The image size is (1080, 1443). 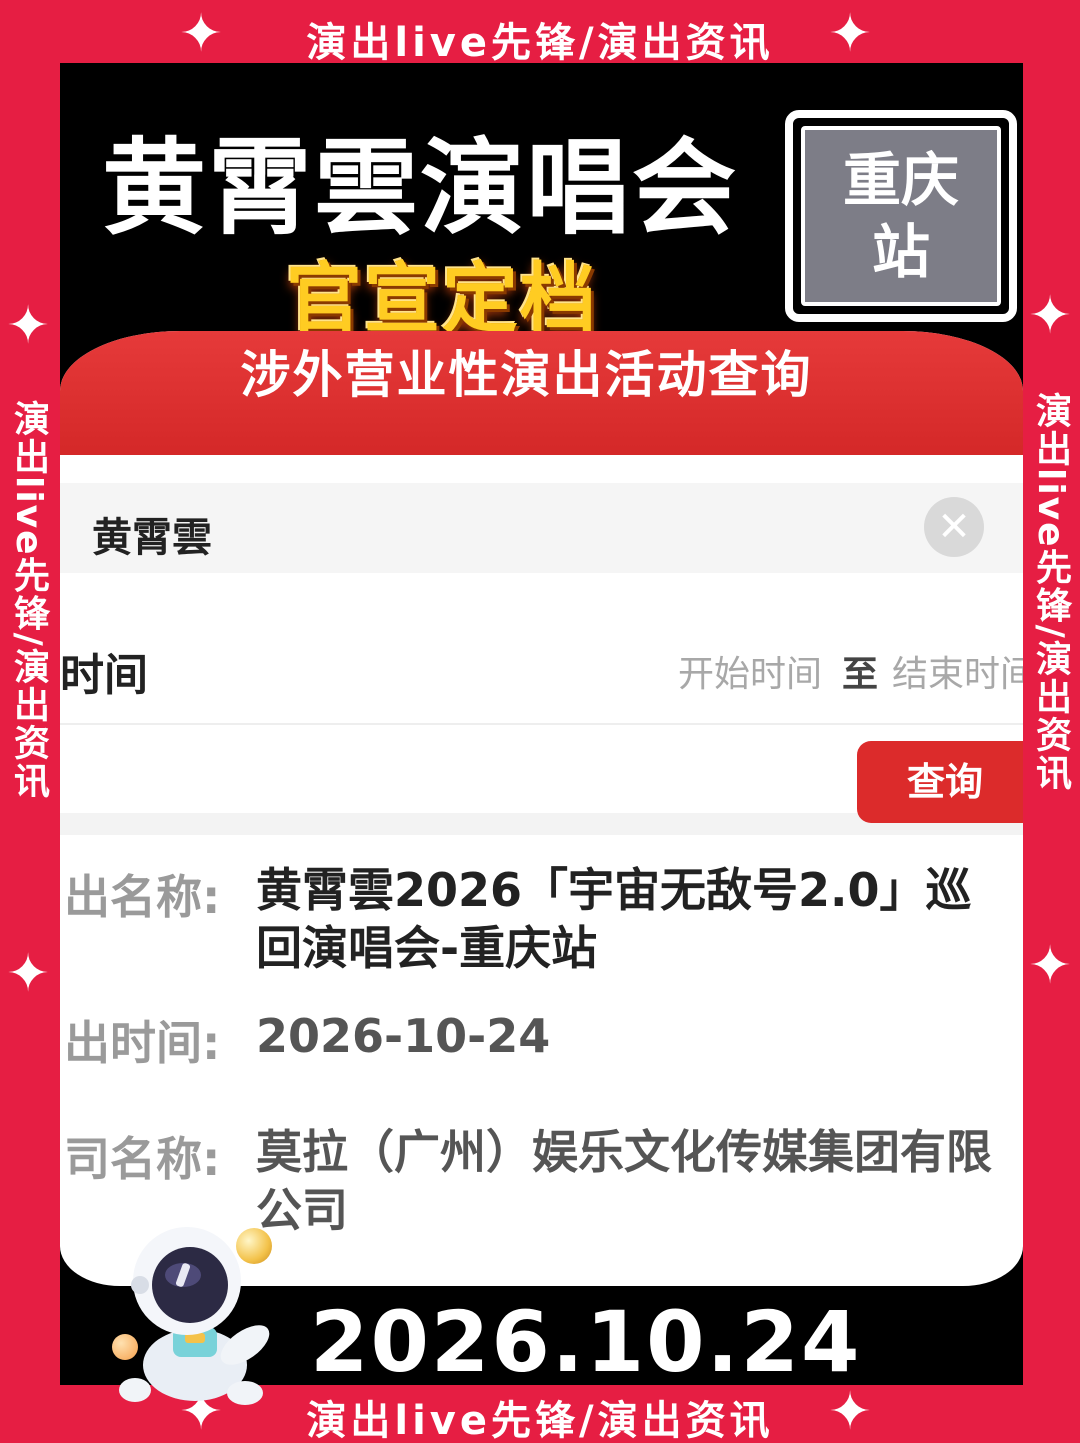 I want to click on banner-left: 演出live先锋/演出资讯, so click(x=28, y=600).